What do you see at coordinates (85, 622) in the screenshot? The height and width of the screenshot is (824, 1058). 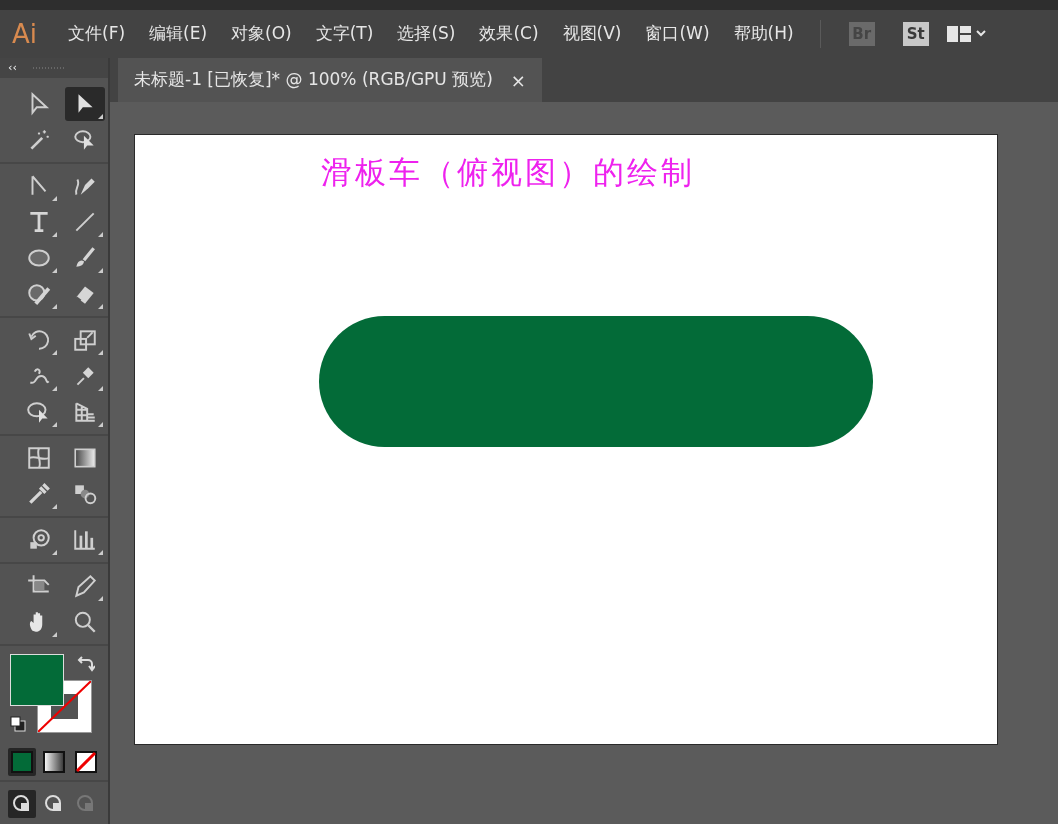 I see `zoom-search-icon` at bounding box center [85, 622].